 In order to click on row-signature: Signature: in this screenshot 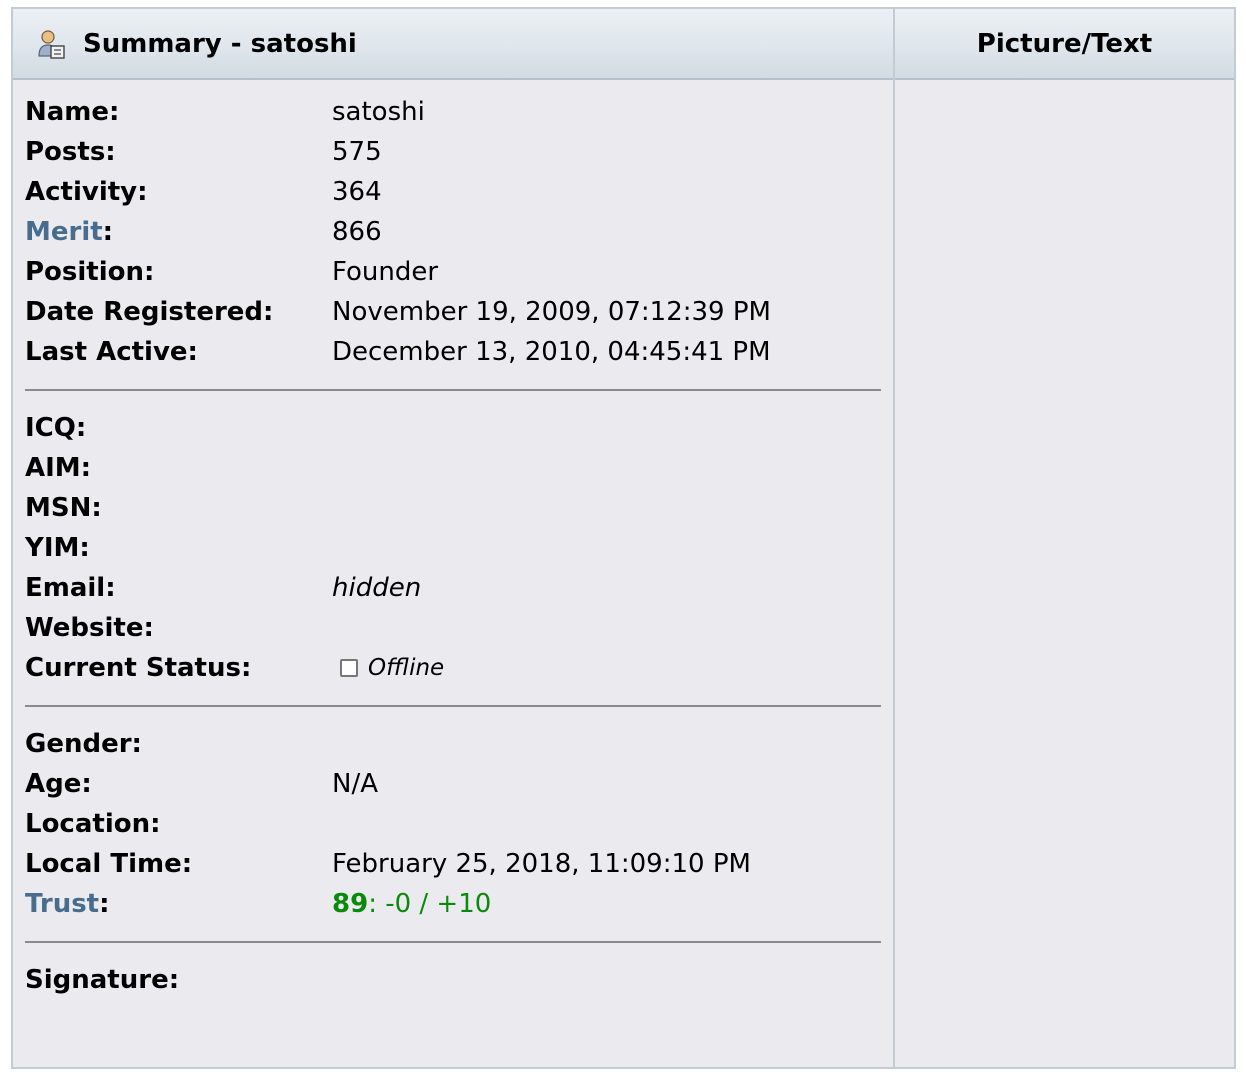, I will do `click(459, 980)`.